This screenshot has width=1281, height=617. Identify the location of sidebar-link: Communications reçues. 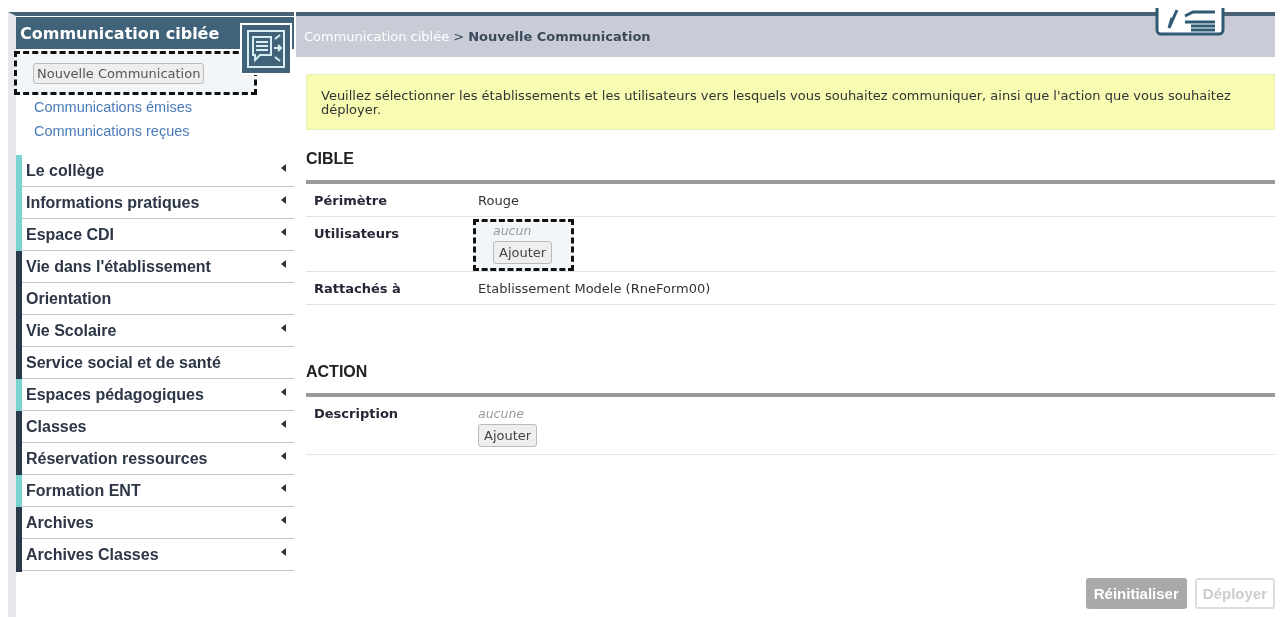
(112, 131).